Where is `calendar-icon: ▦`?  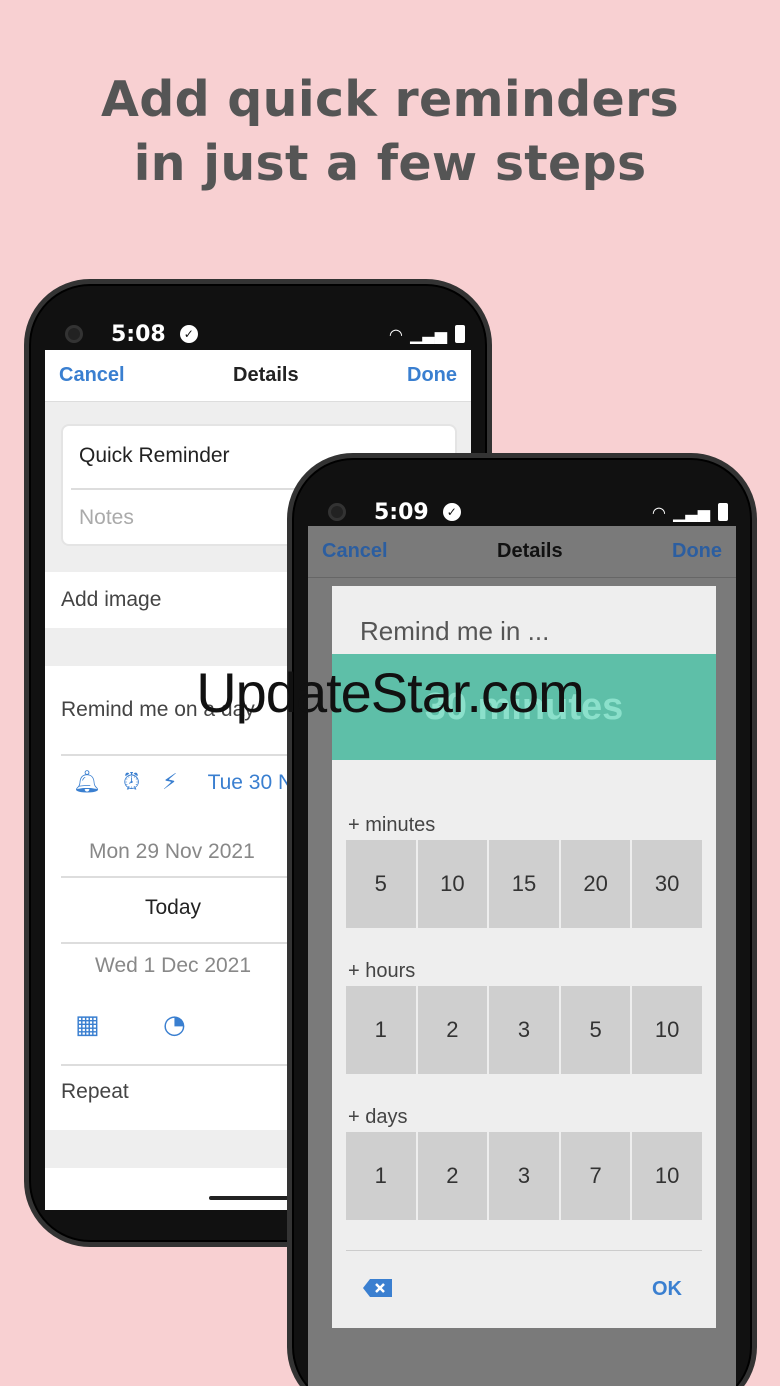 calendar-icon: ▦ is located at coordinates (87, 1025).